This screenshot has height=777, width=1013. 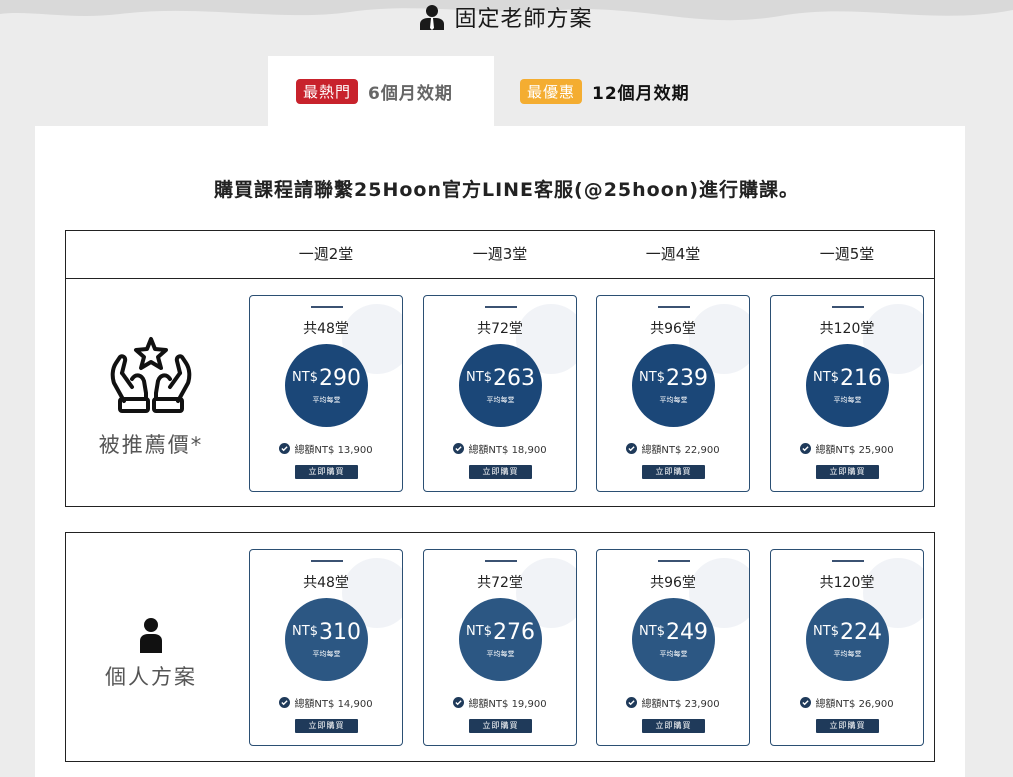 I want to click on total-price: 總額NT$ 22,900, so click(x=673, y=448).